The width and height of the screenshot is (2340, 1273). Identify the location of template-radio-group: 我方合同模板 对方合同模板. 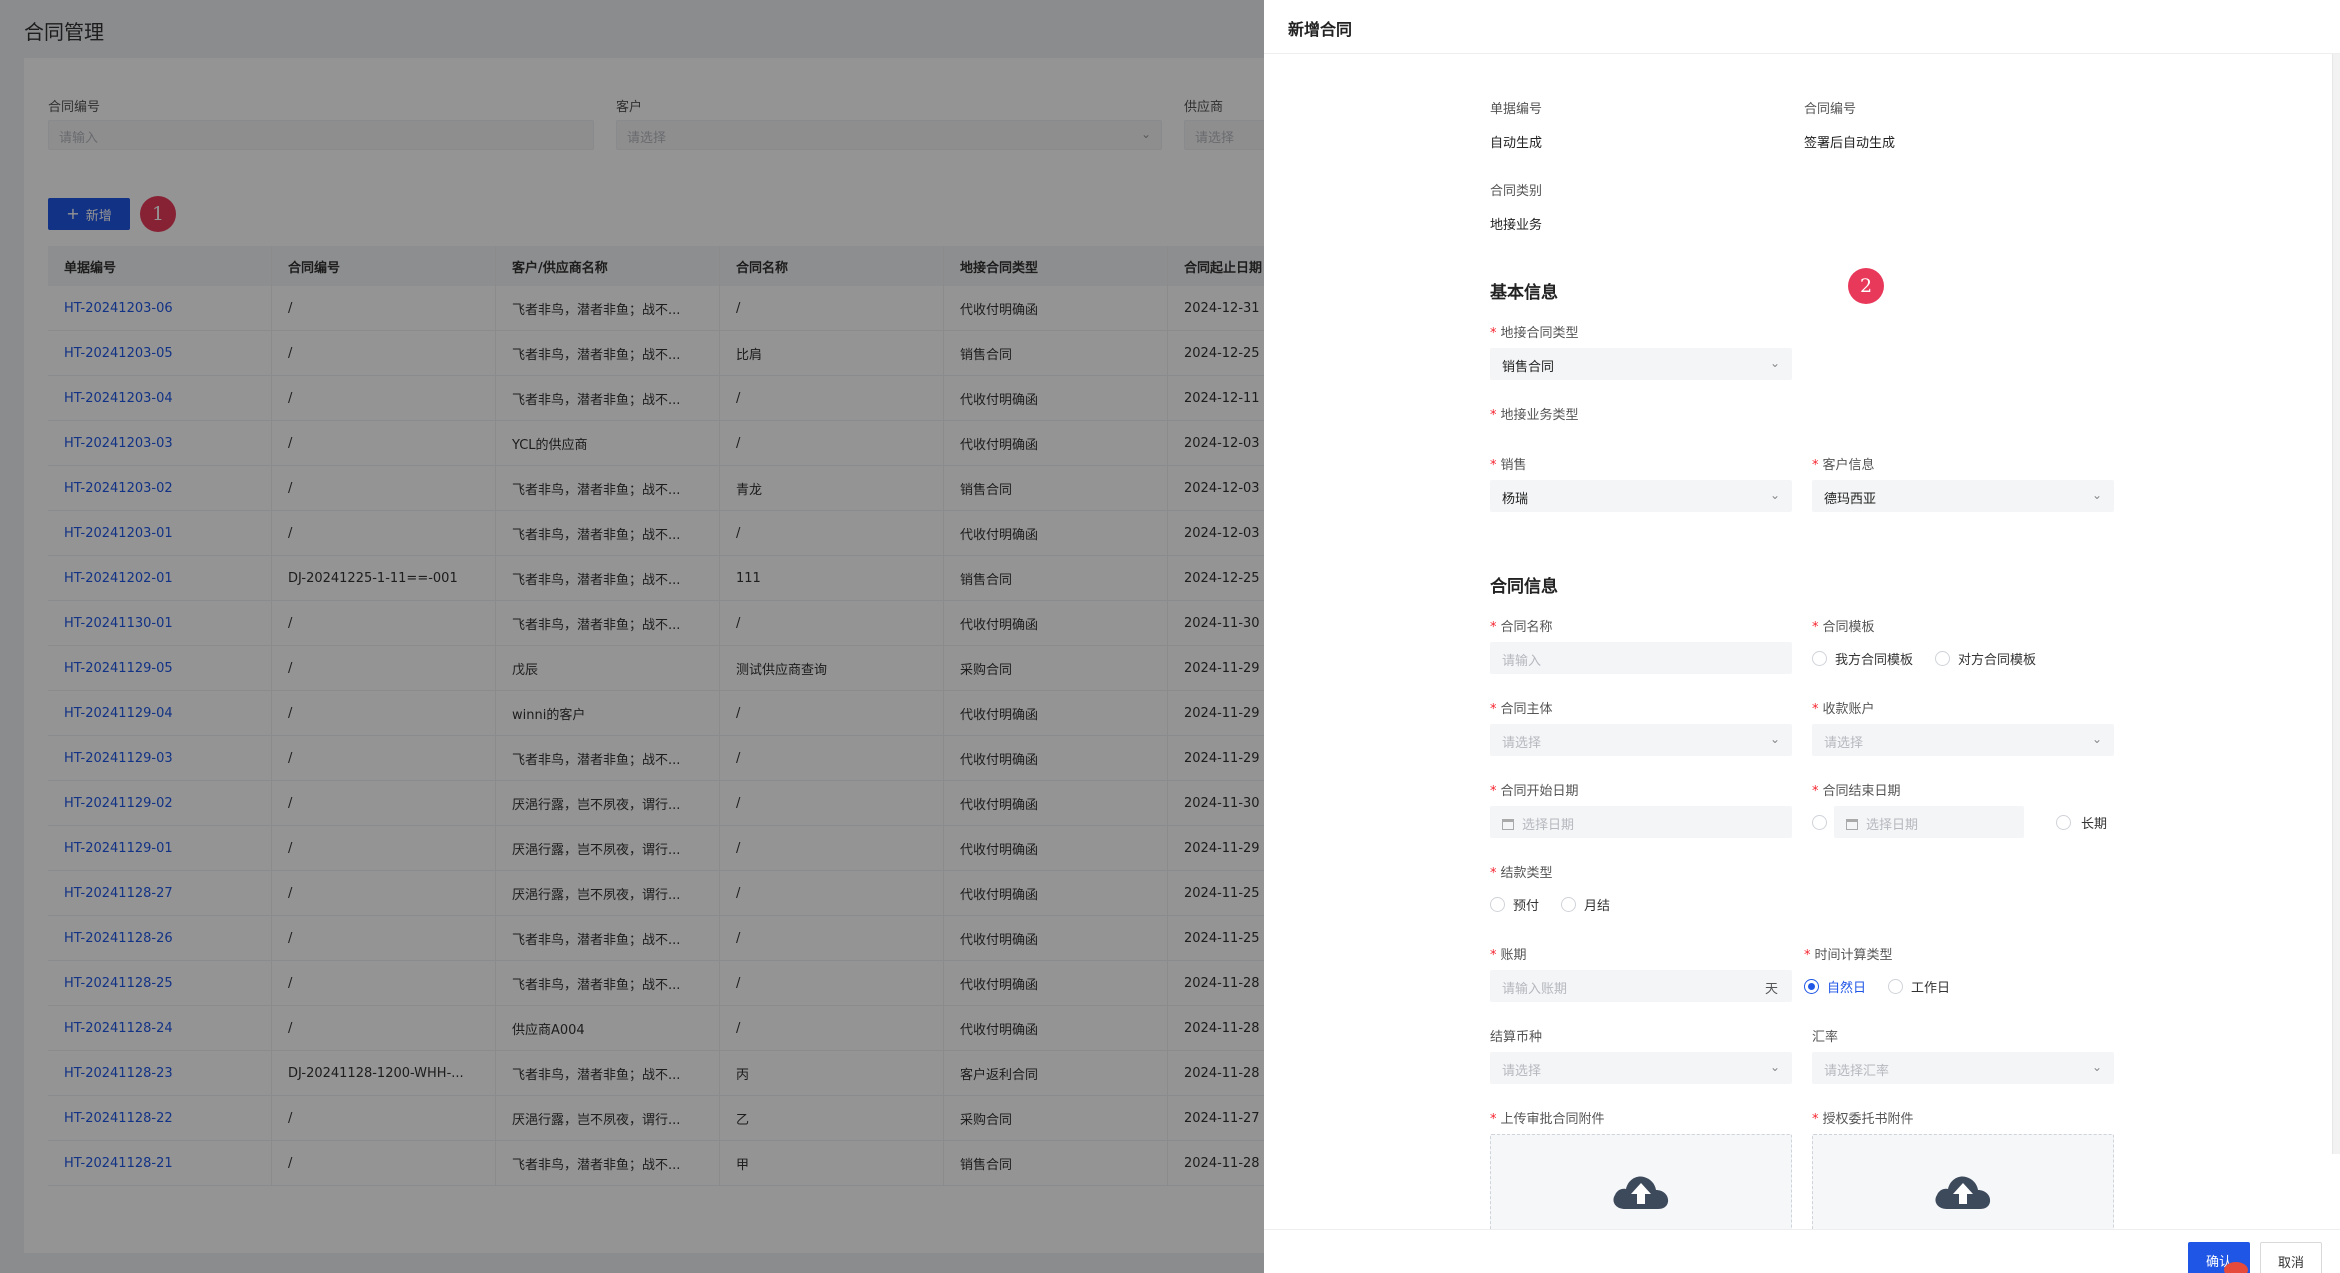
(1930, 658).